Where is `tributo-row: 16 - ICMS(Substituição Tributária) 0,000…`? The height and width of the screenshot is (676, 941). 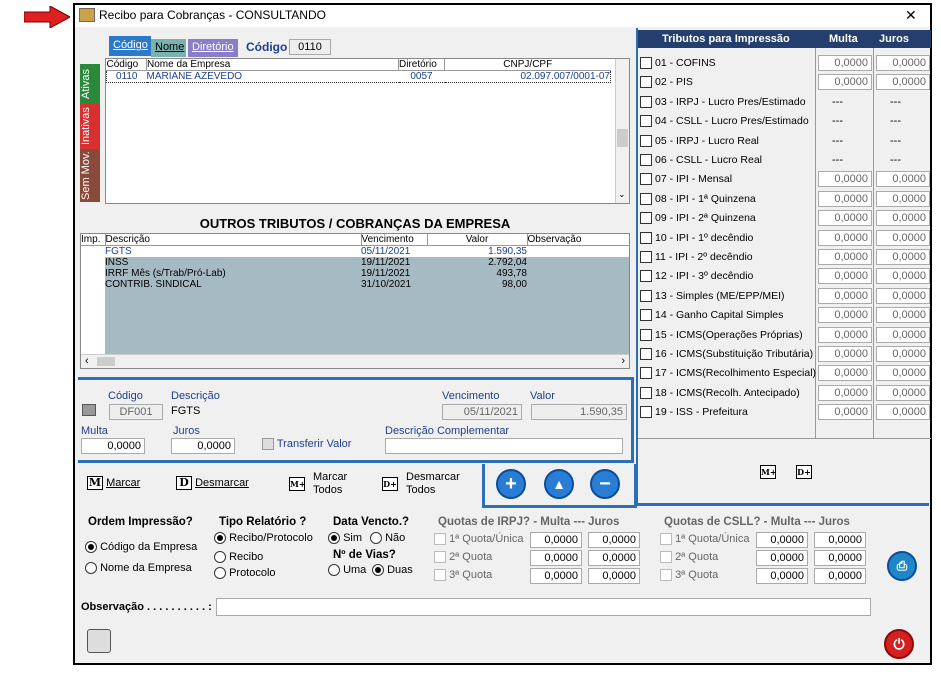
tributo-row: 16 - ICMS(Substituição Tributária) 0,000… is located at coordinates (784, 355).